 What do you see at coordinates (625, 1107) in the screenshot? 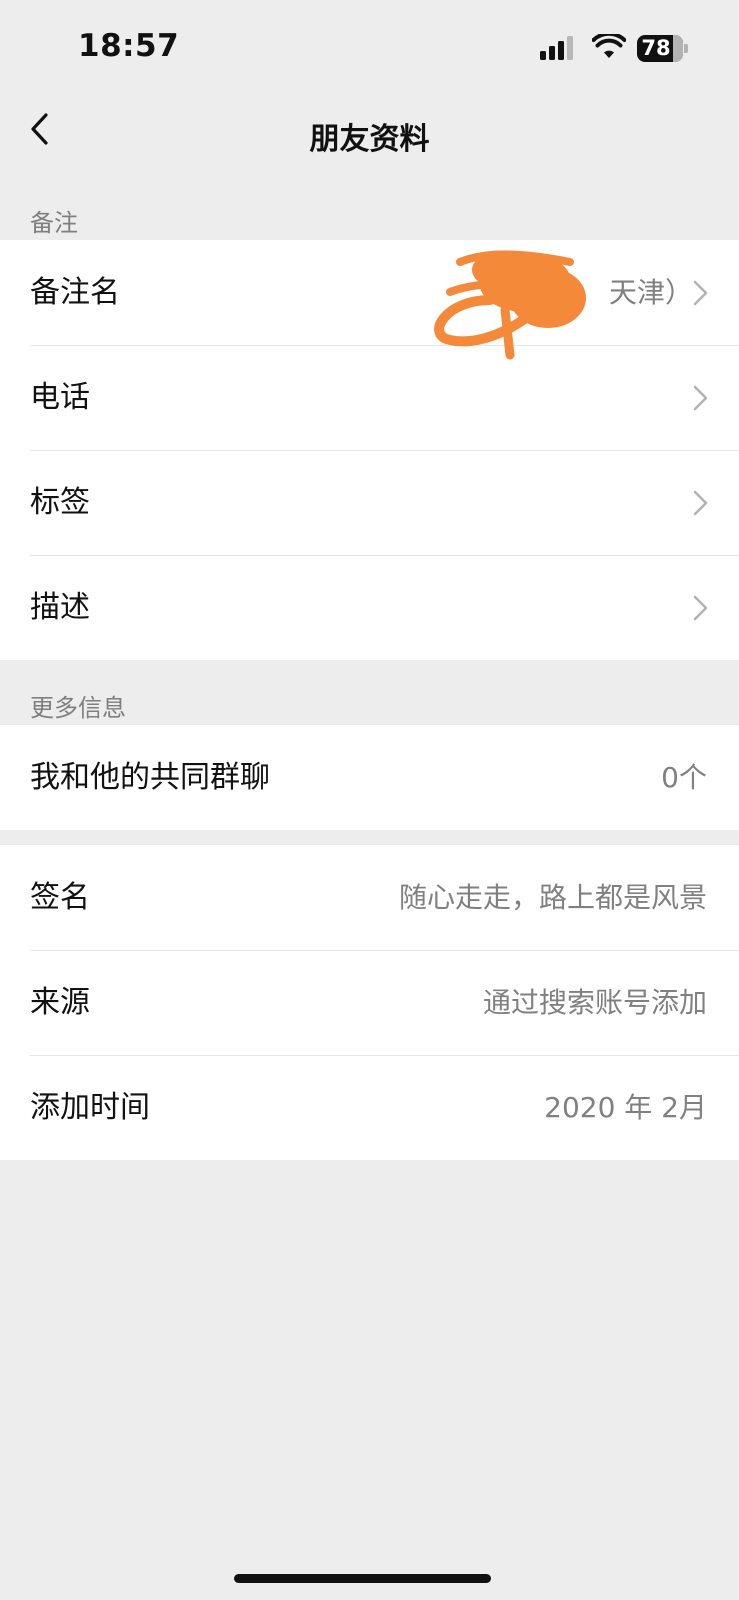
I see `row-value: 2020 年 2月` at bounding box center [625, 1107].